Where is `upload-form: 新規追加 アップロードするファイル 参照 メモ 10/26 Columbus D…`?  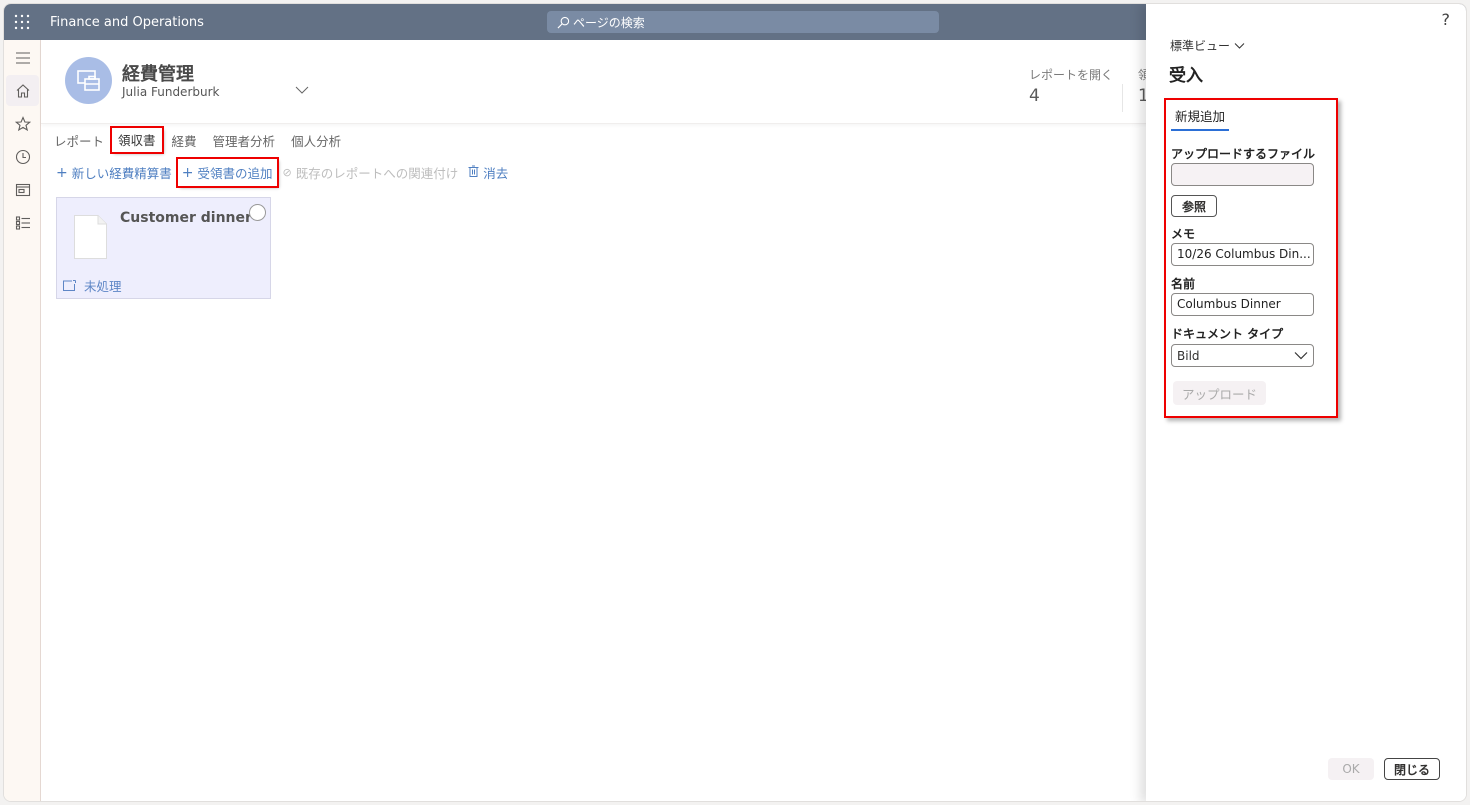 upload-form: 新規追加 アップロードするファイル 参照 メモ 10/26 Columbus D… is located at coordinates (1251, 258).